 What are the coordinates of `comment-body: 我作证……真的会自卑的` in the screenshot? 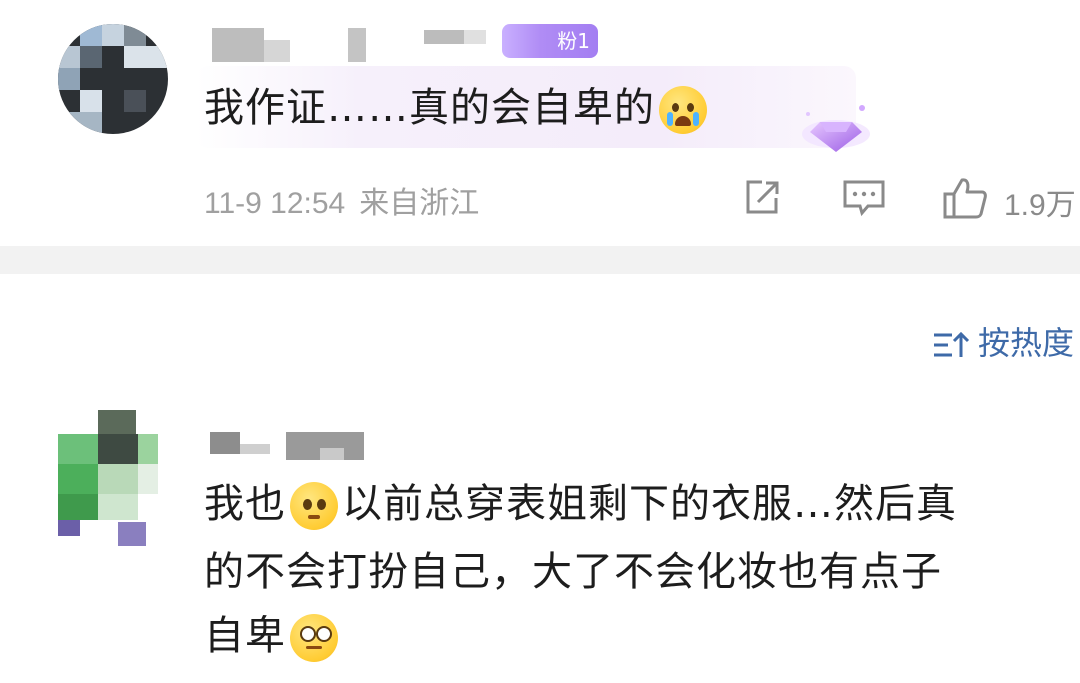 It's located at (429, 108).